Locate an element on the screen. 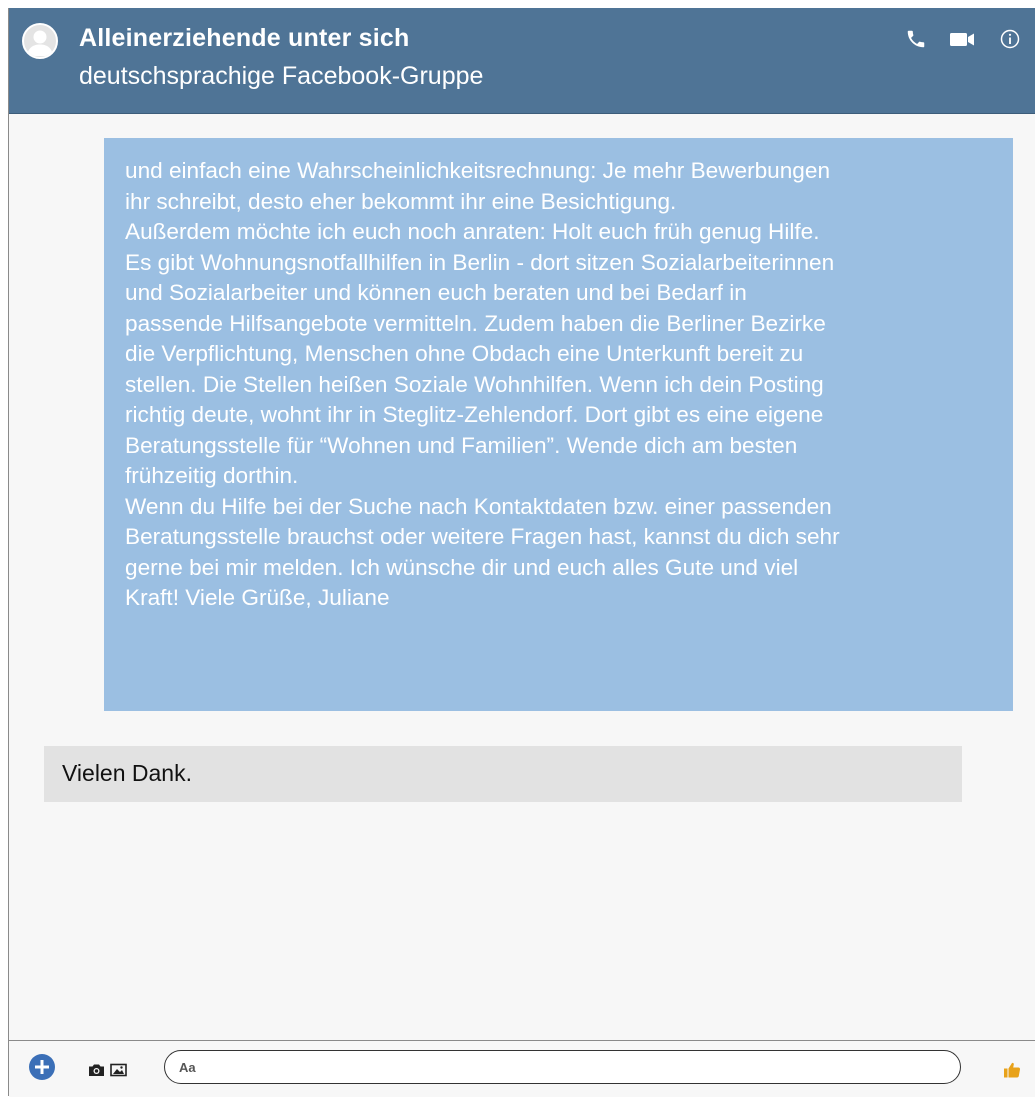  message-composer is located at coordinates (522, 1068).